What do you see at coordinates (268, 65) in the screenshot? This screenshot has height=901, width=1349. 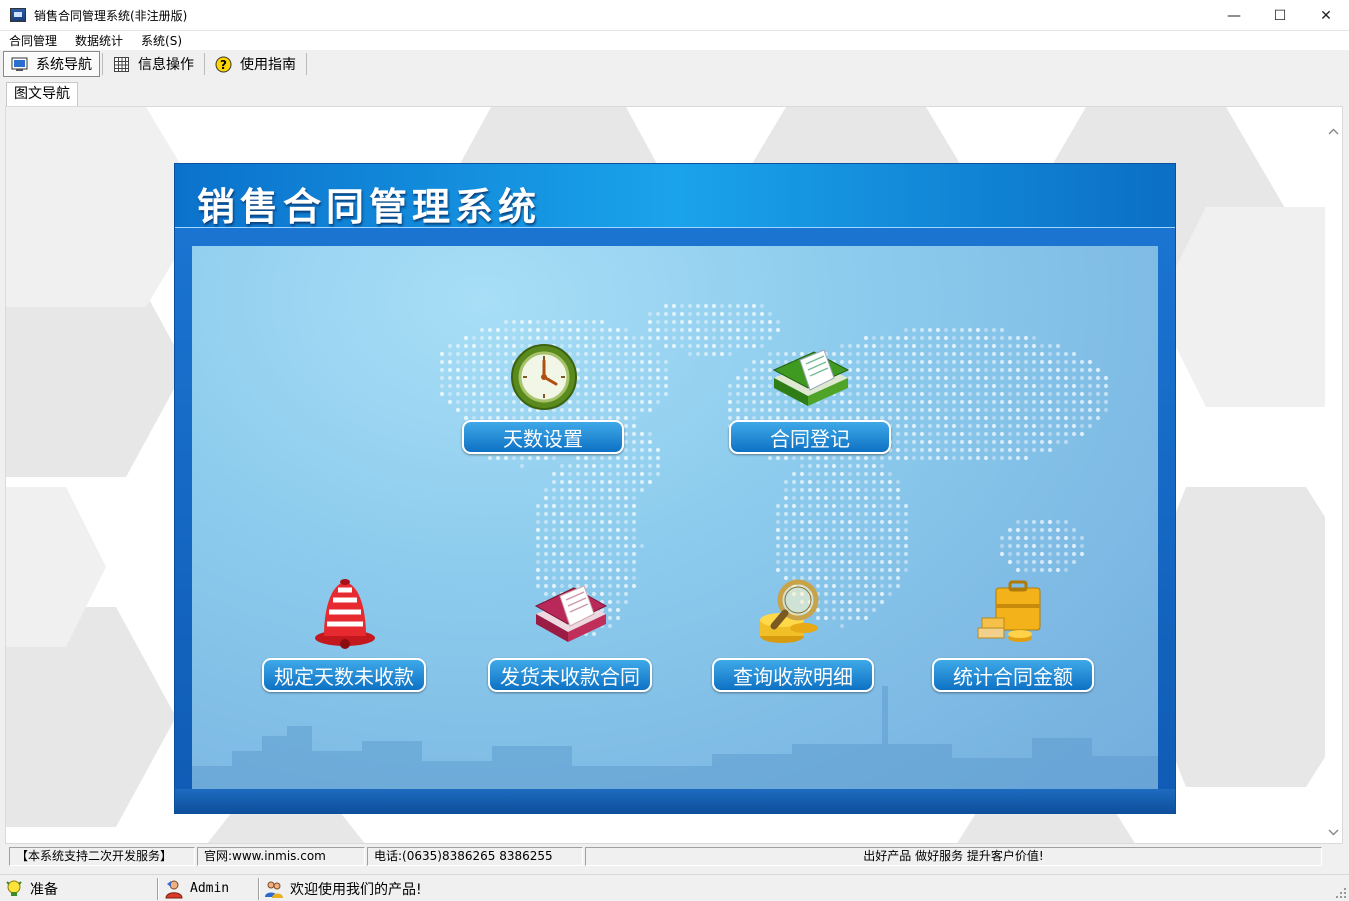 I see `toolbar-label: 使用指南` at bounding box center [268, 65].